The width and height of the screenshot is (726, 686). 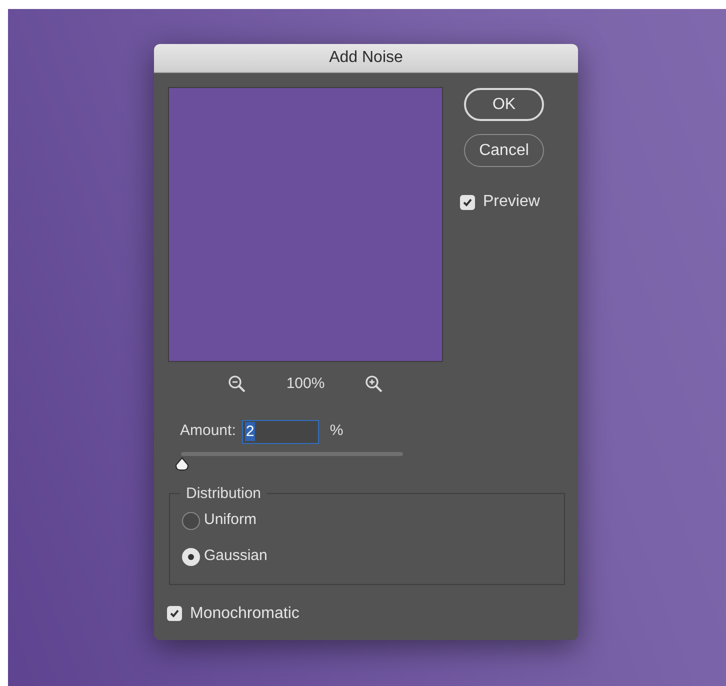 I want to click on ok-button: OK, so click(x=504, y=104).